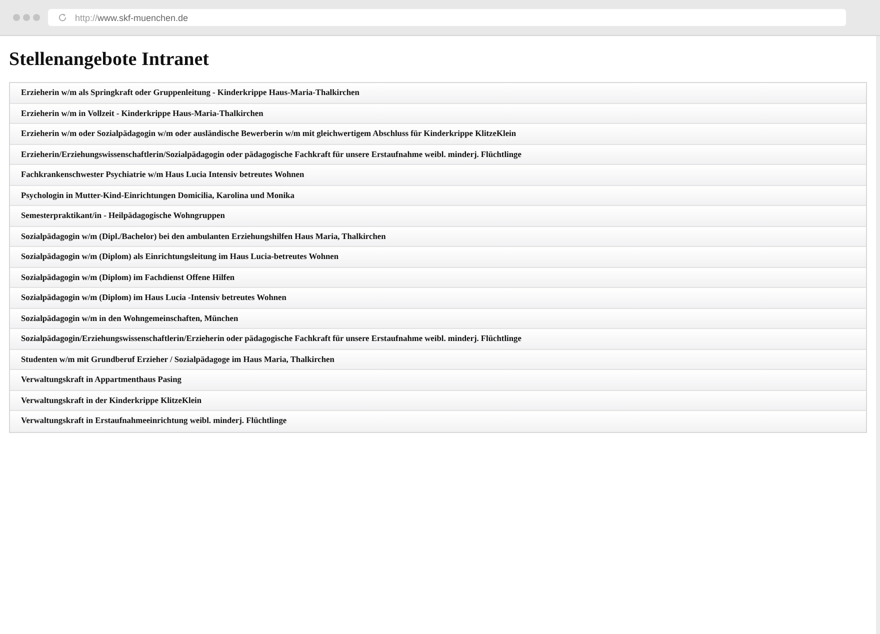 Image resolution: width=880 pixels, height=634 pixels. I want to click on job-link: Sozialpädagogin w/m (Diplom) im Fachdienst Offene Hilfen, so click(438, 278).